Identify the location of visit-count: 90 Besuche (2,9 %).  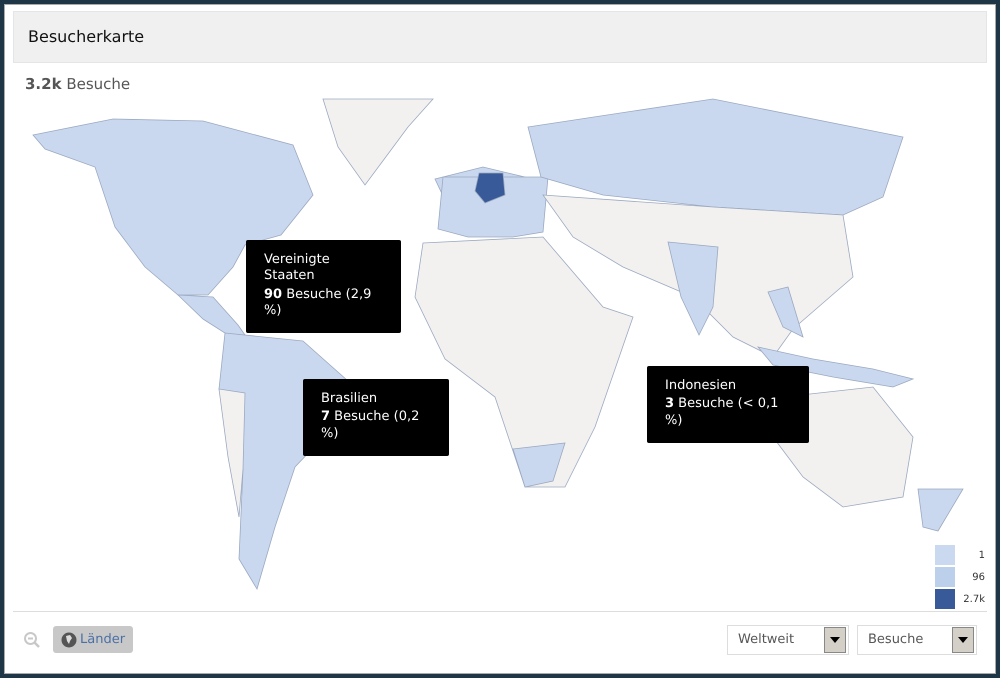
(318, 302).